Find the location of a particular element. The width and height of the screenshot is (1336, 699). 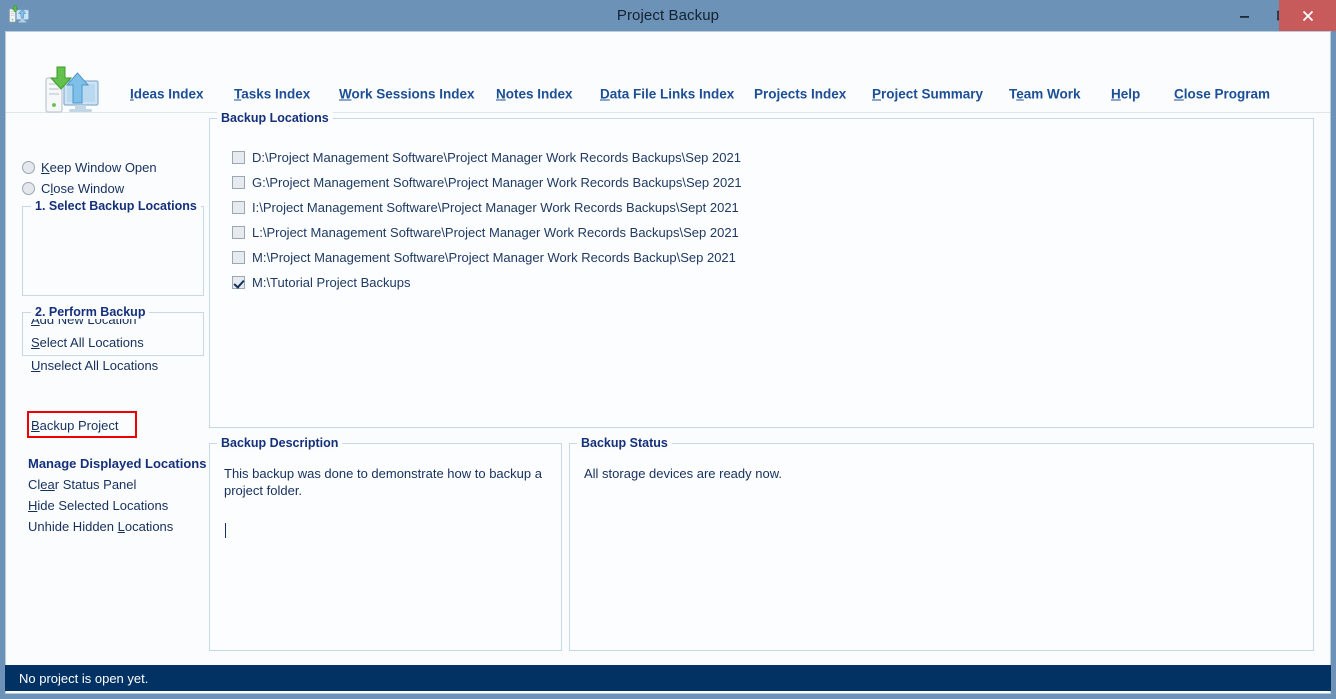

group-perform-backup: 2. Perform Backup is located at coordinates (113, 330).